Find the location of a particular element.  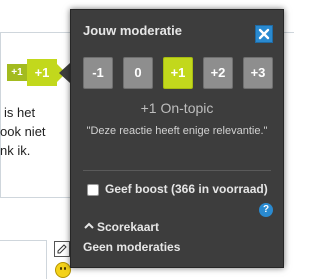

bg-border-left is located at coordinates (0, 115).